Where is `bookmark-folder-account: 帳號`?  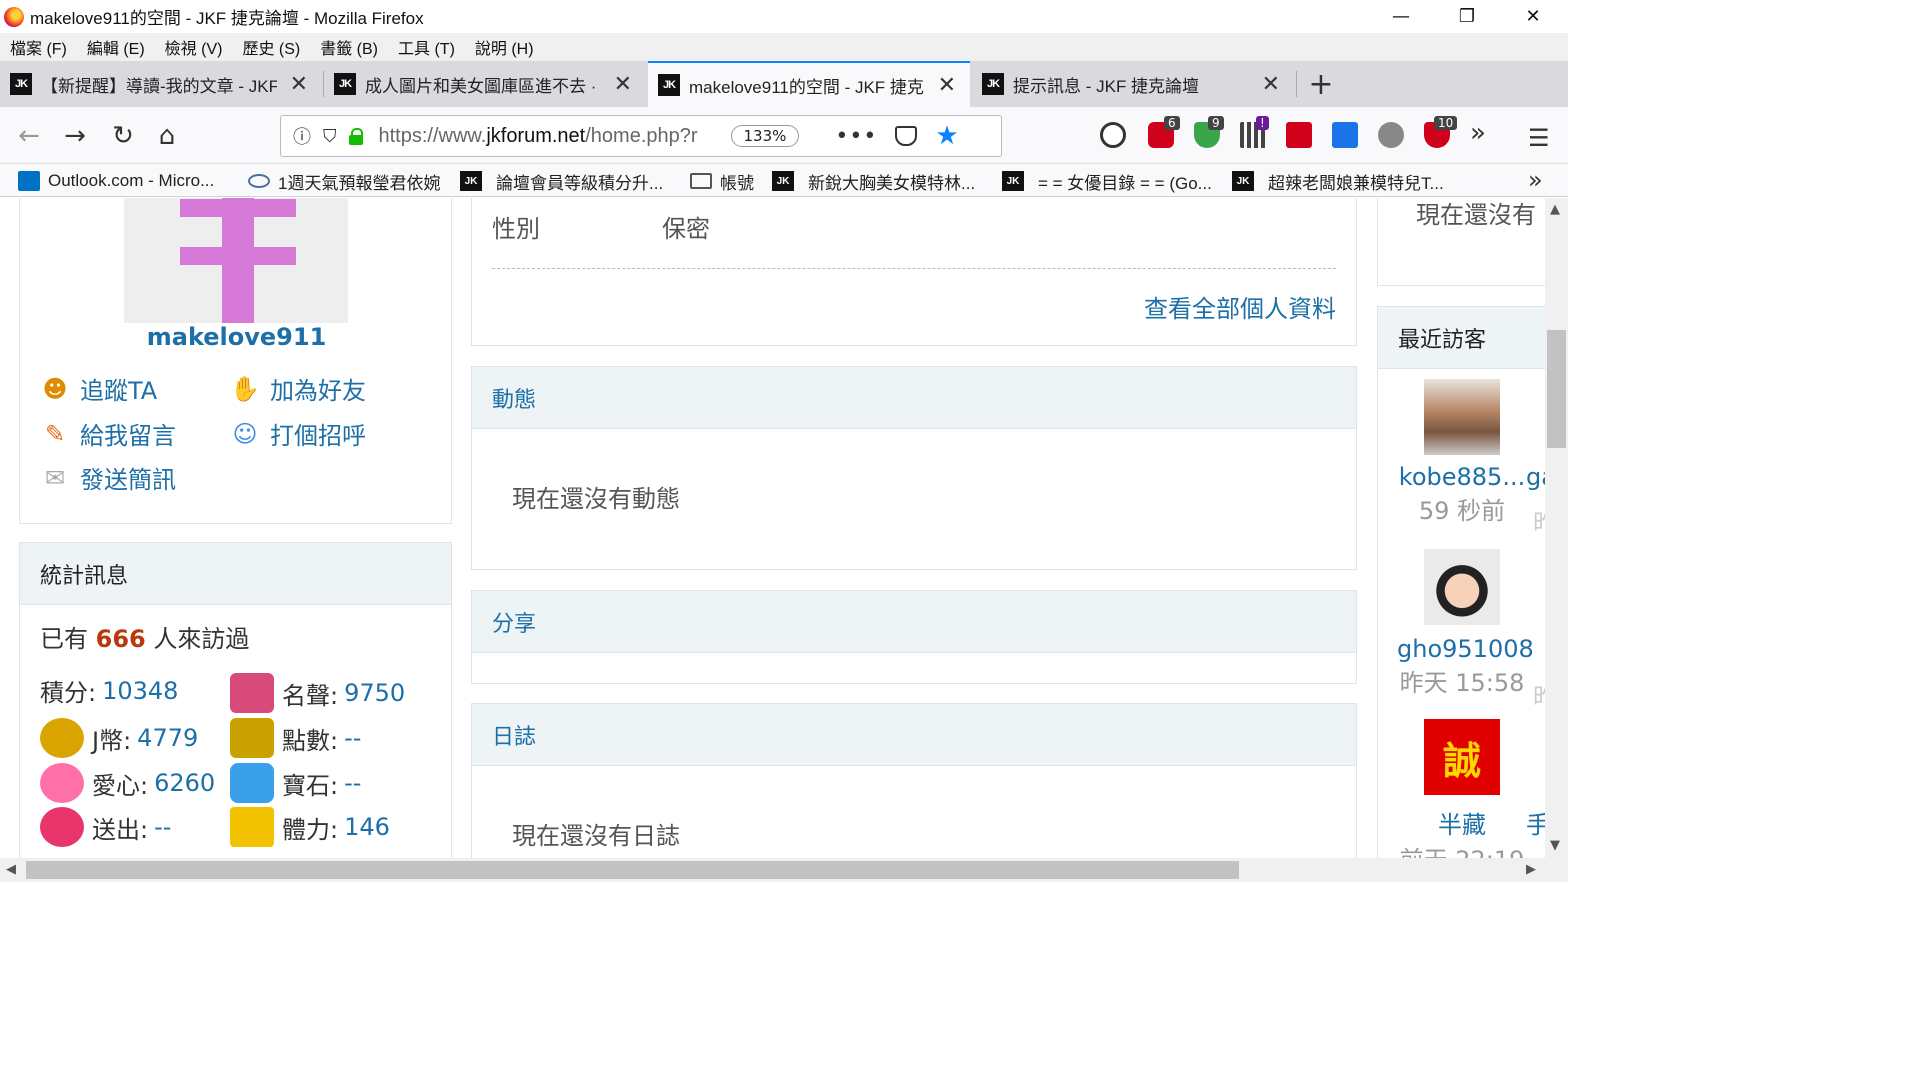
bookmark-folder-account: 帳號 is located at coordinates (722, 181).